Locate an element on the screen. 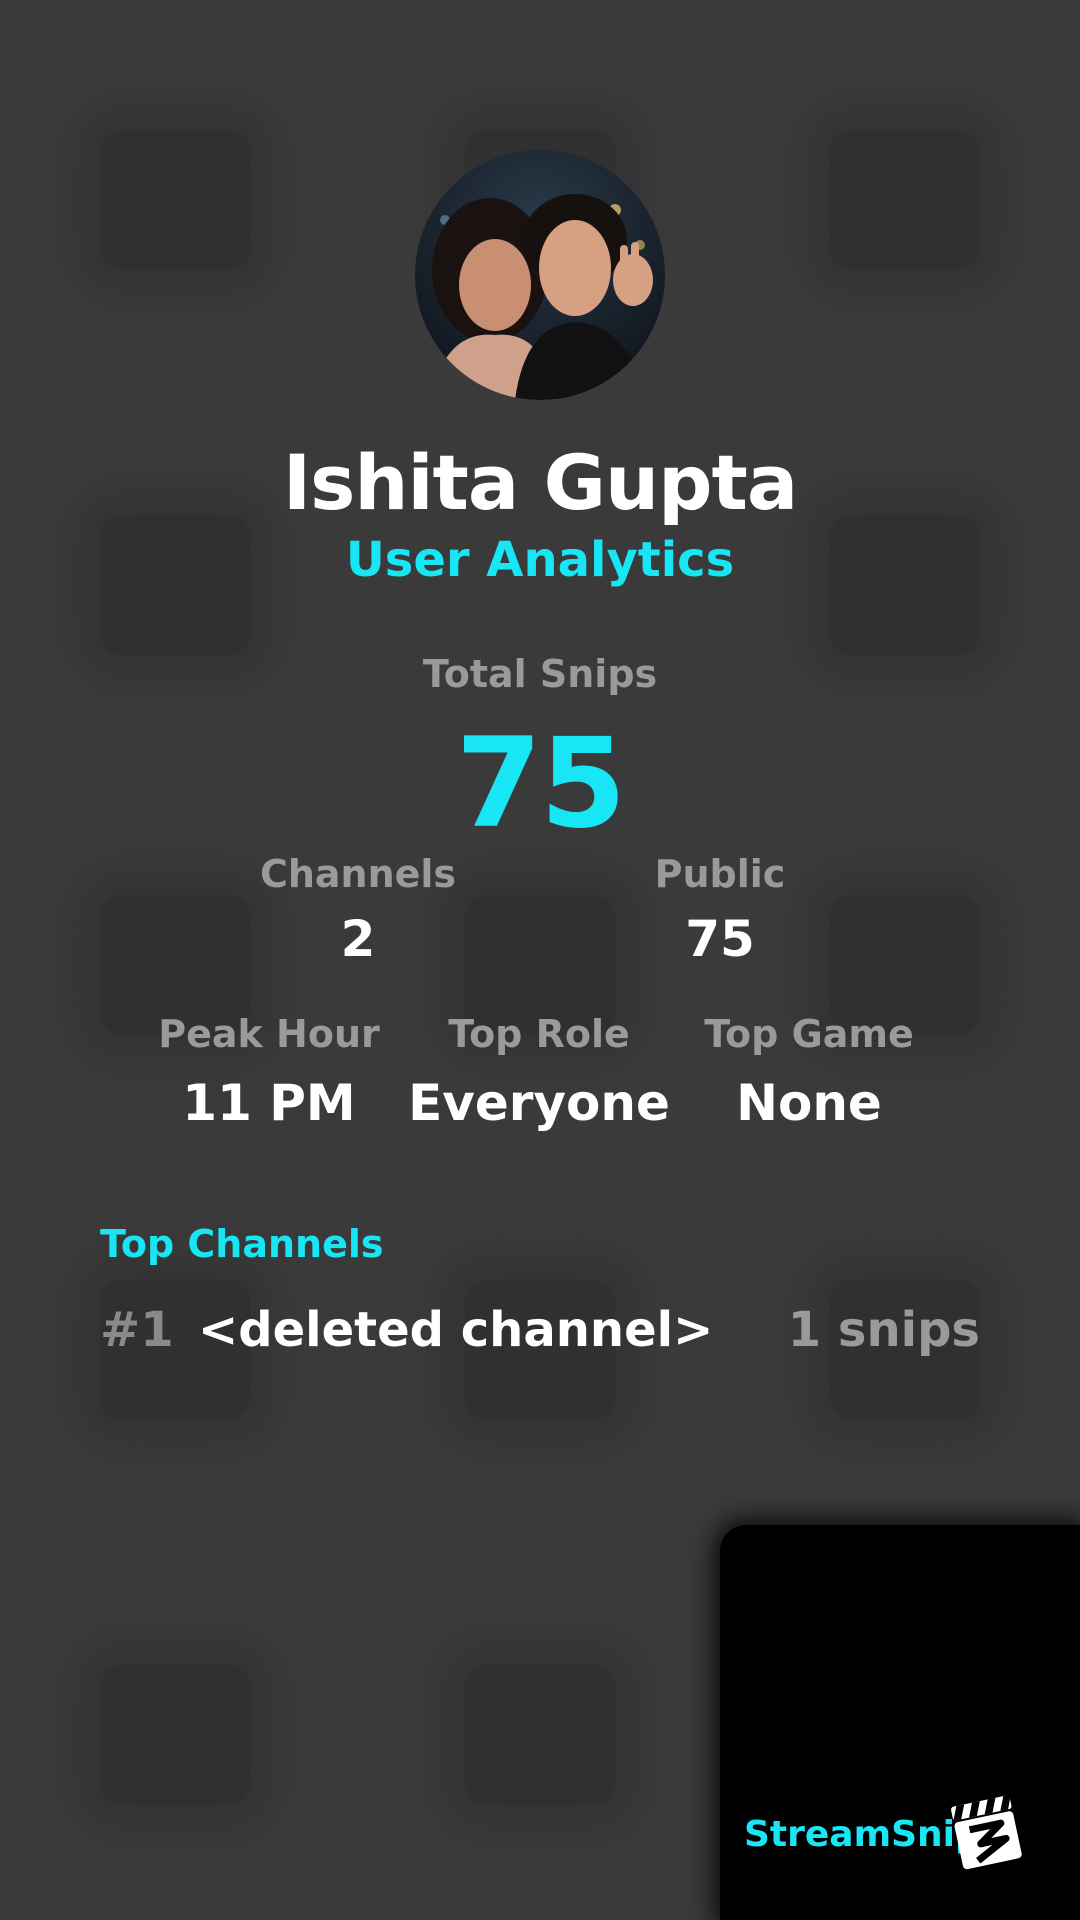  user-name: Ishita Gupta is located at coordinates (540, 482).